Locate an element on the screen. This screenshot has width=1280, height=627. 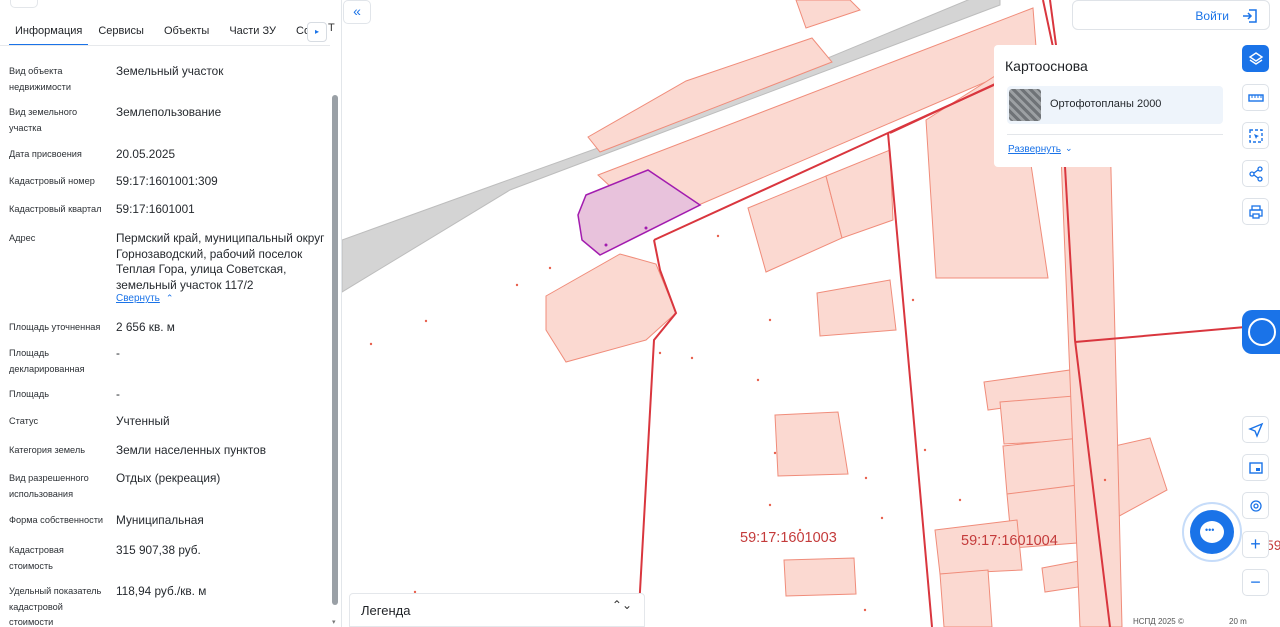
expand-collapse-icon: ⌃⌄ is located at coordinates (621, 605).